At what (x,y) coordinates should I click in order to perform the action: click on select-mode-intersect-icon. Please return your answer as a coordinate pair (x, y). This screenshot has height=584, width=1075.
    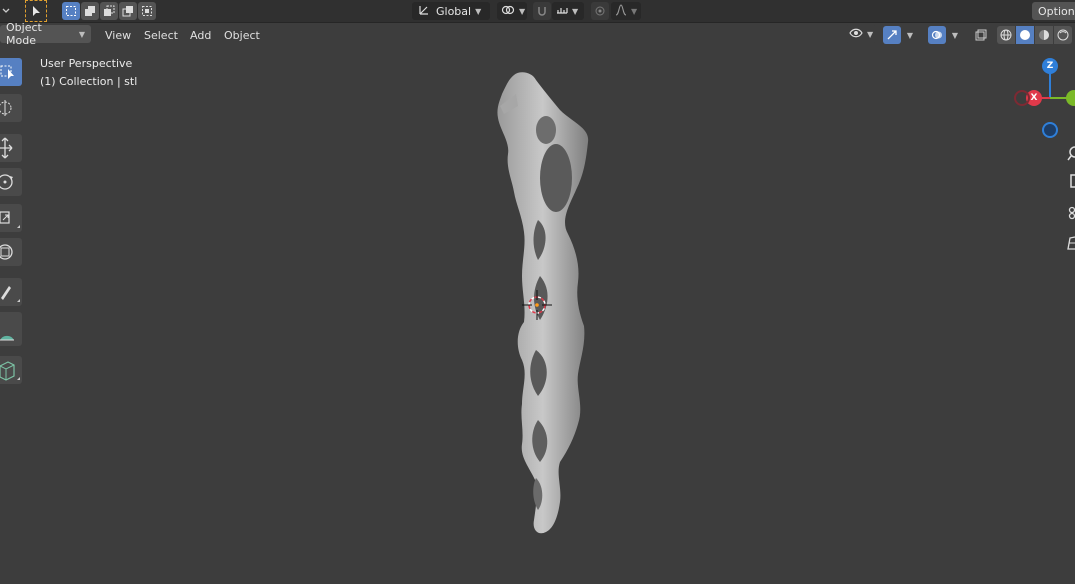
    Looking at the image, I should click on (147, 11).